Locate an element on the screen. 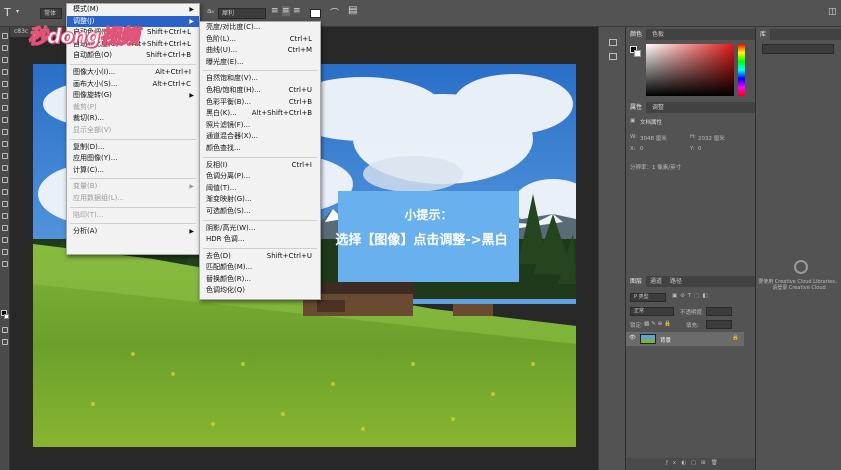 The image size is (841, 470). layer-row-background: 👁 背景 🔒 is located at coordinates (685, 339).